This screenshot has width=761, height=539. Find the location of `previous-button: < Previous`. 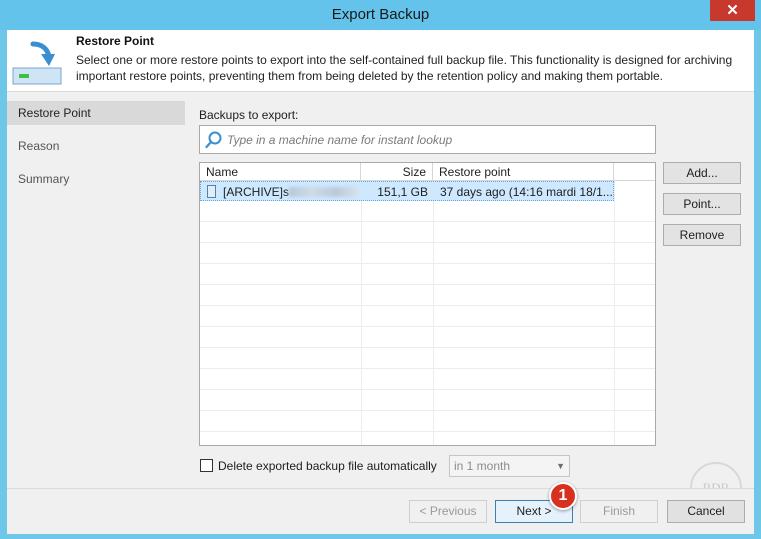

previous-button: < Previous is located at coordinates (448, 511).